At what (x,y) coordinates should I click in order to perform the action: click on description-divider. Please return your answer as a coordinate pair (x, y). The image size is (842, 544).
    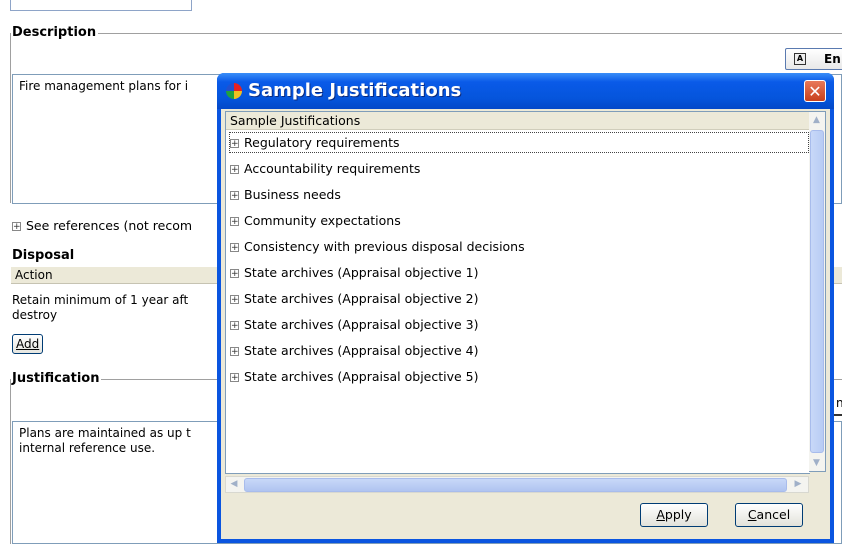
    Looking at the image, I should click on (426, 33).